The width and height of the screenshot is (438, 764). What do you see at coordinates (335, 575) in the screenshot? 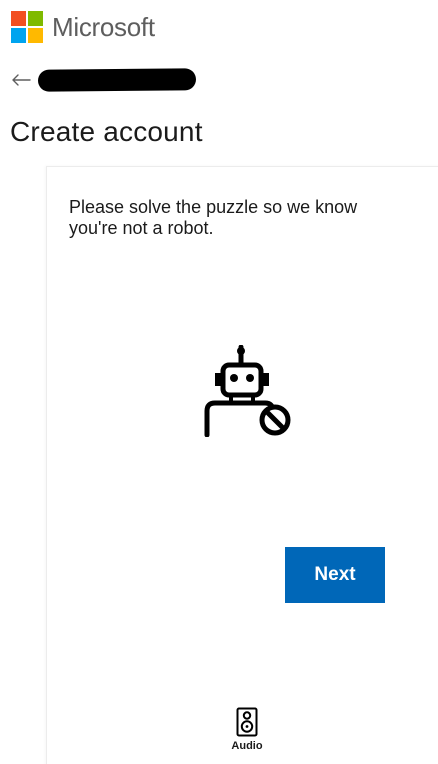
I see `next-button: Next` at bounding box center [335, 575].